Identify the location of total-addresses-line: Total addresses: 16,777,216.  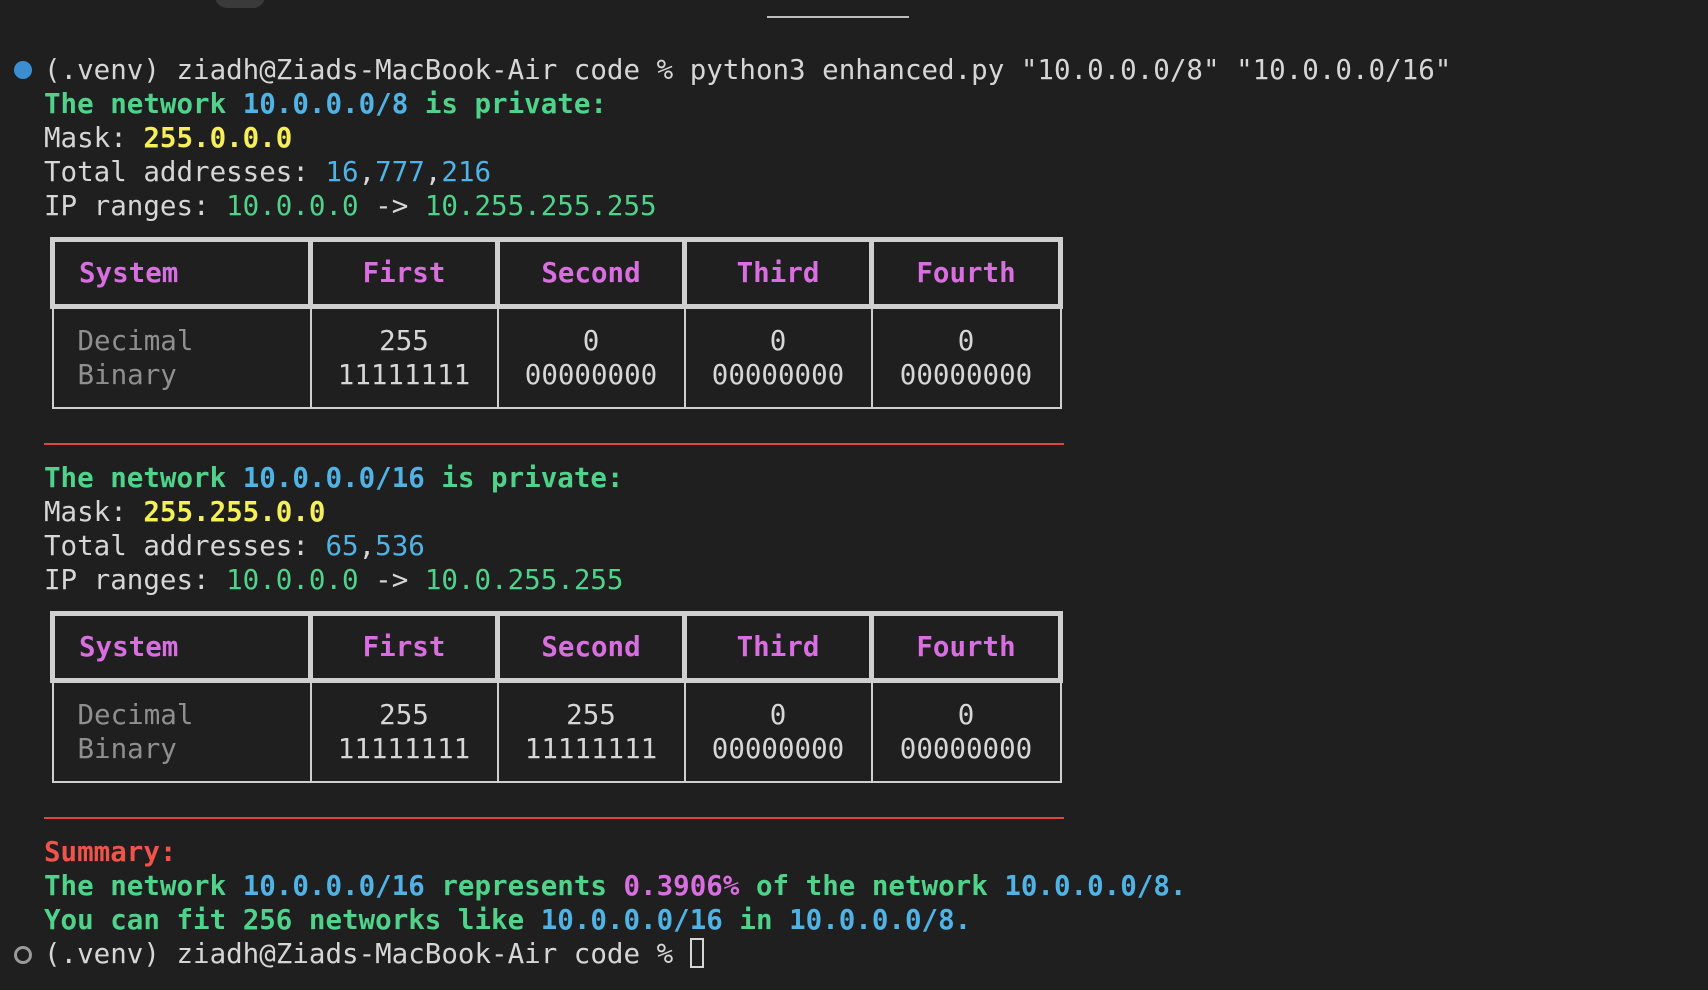
(267, 172).